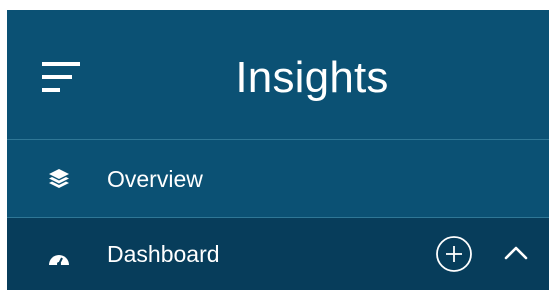 This screenshot has width=555, height=295. What do you see at coordinates (59, 260) in the screenshot?
I see `gauge-icon` at bounding box center [59, 260].